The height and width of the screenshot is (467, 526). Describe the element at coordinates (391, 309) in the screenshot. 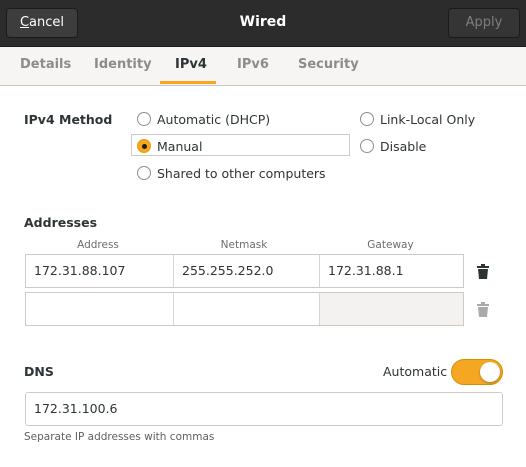

I see `gateway-field` at that location.